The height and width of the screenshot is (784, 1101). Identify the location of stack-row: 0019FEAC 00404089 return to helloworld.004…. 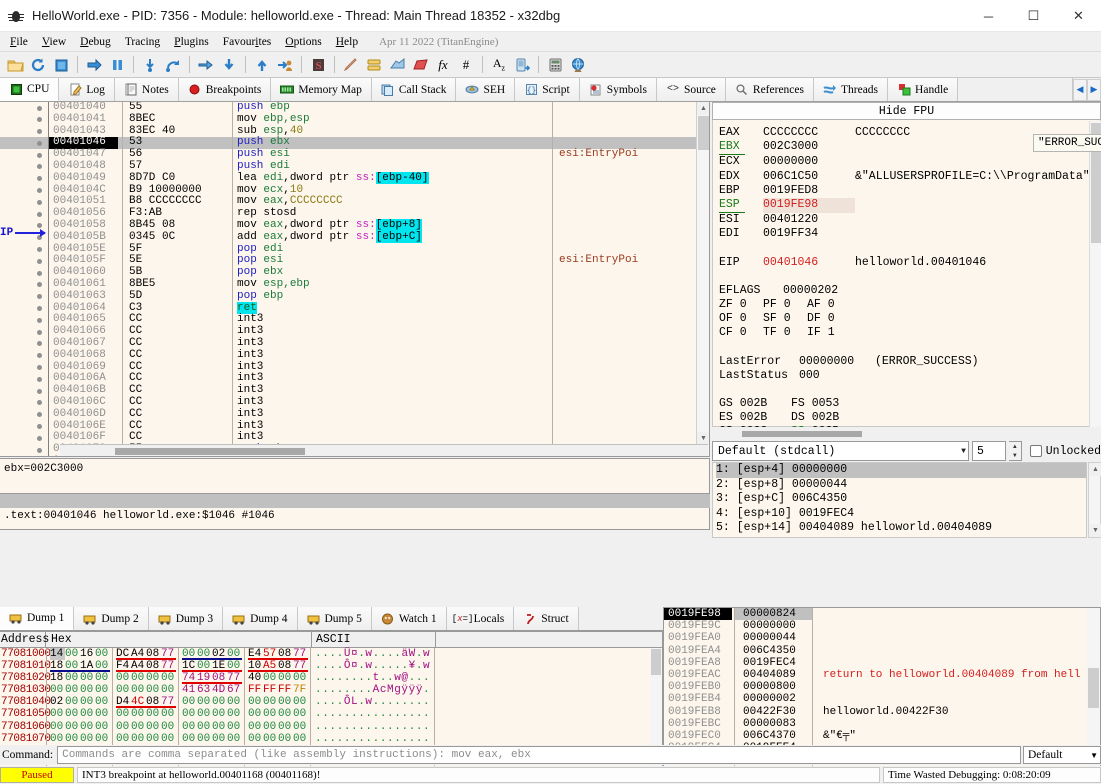
(882, 675).